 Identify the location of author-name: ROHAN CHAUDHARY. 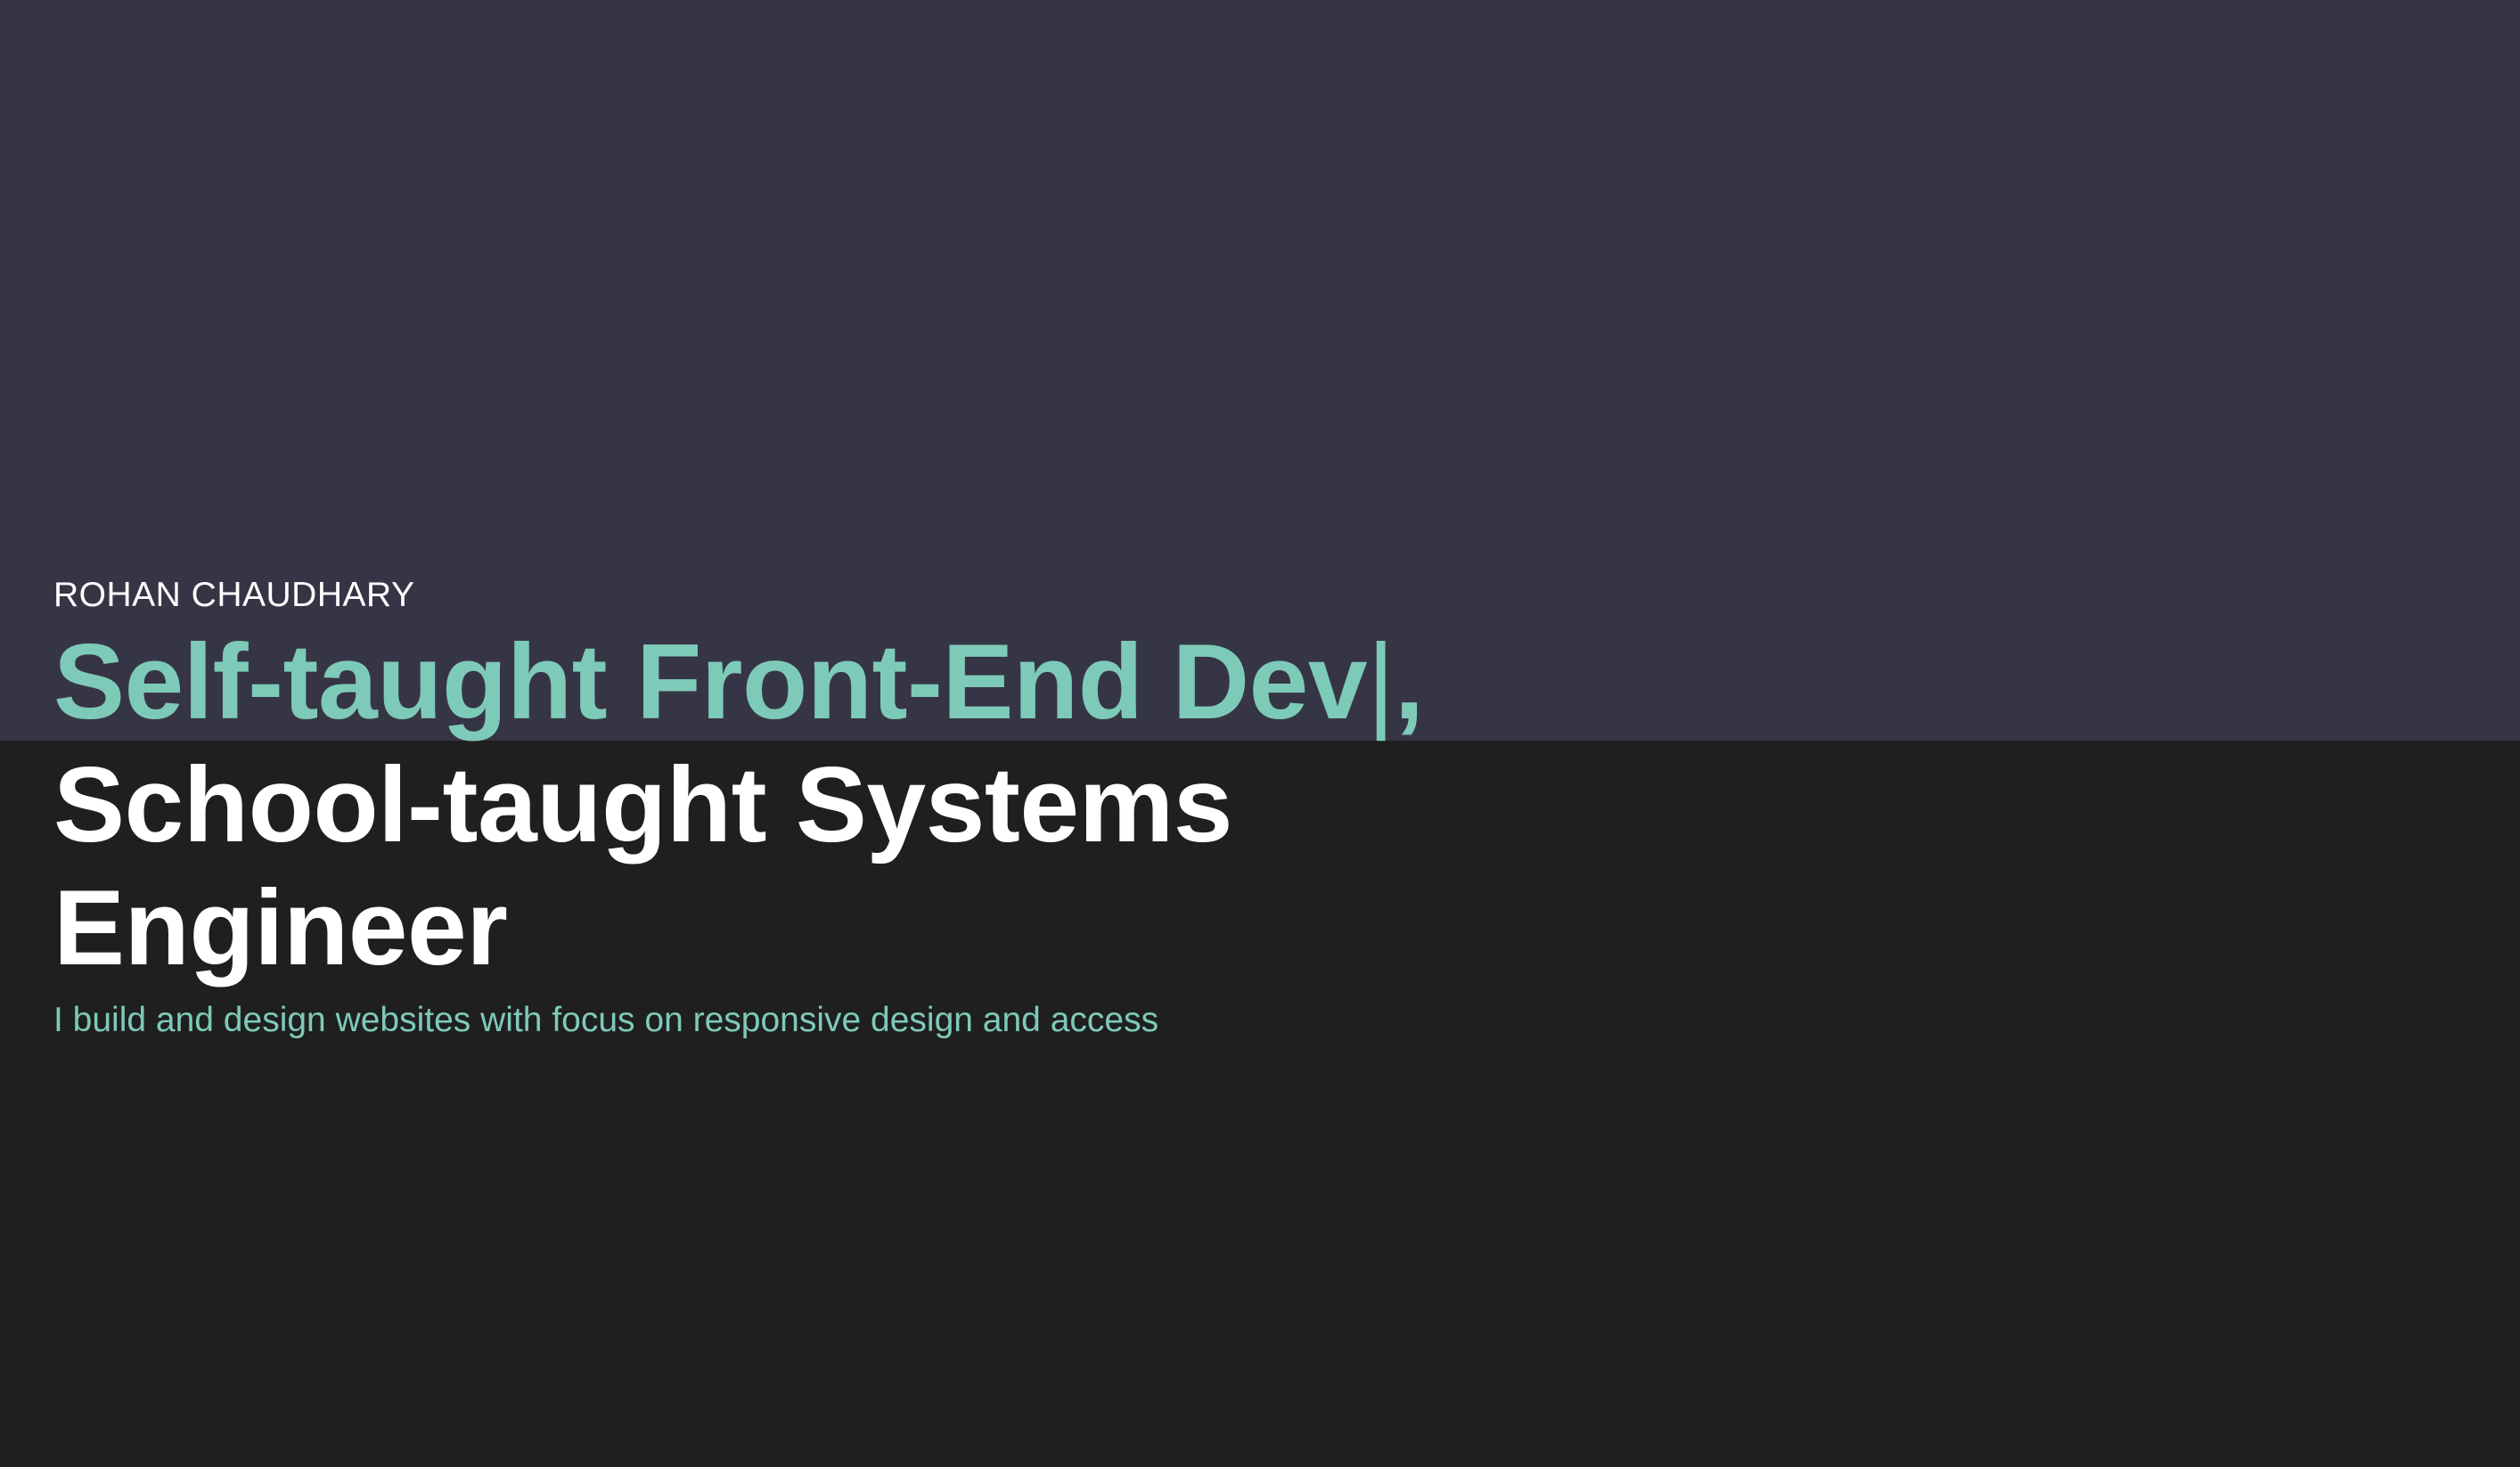
(234, 595).